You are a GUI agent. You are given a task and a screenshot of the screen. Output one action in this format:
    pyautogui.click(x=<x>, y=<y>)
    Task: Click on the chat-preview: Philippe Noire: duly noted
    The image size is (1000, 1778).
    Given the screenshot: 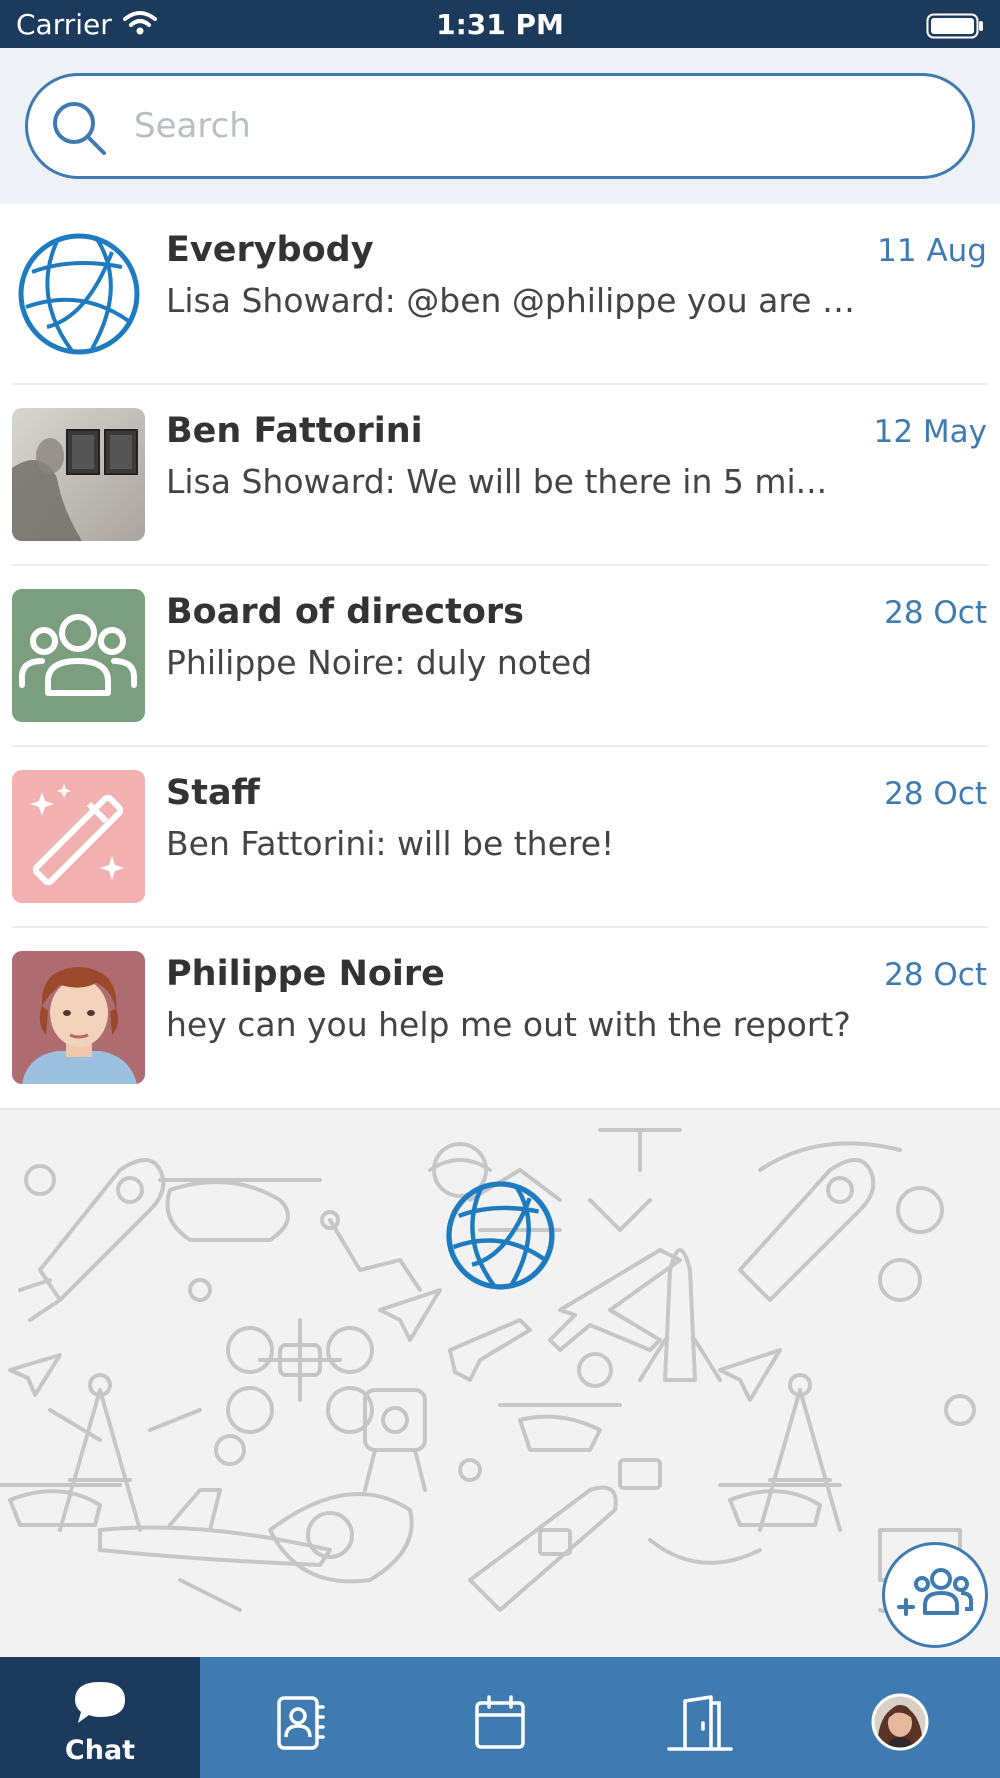 What is the action you would take?
    pyautogui.click(x=379, y=662)
    